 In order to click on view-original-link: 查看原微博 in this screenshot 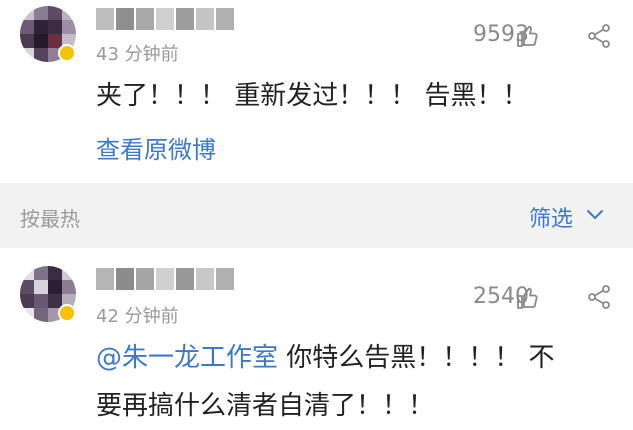, I will do `click(156, 147)`.